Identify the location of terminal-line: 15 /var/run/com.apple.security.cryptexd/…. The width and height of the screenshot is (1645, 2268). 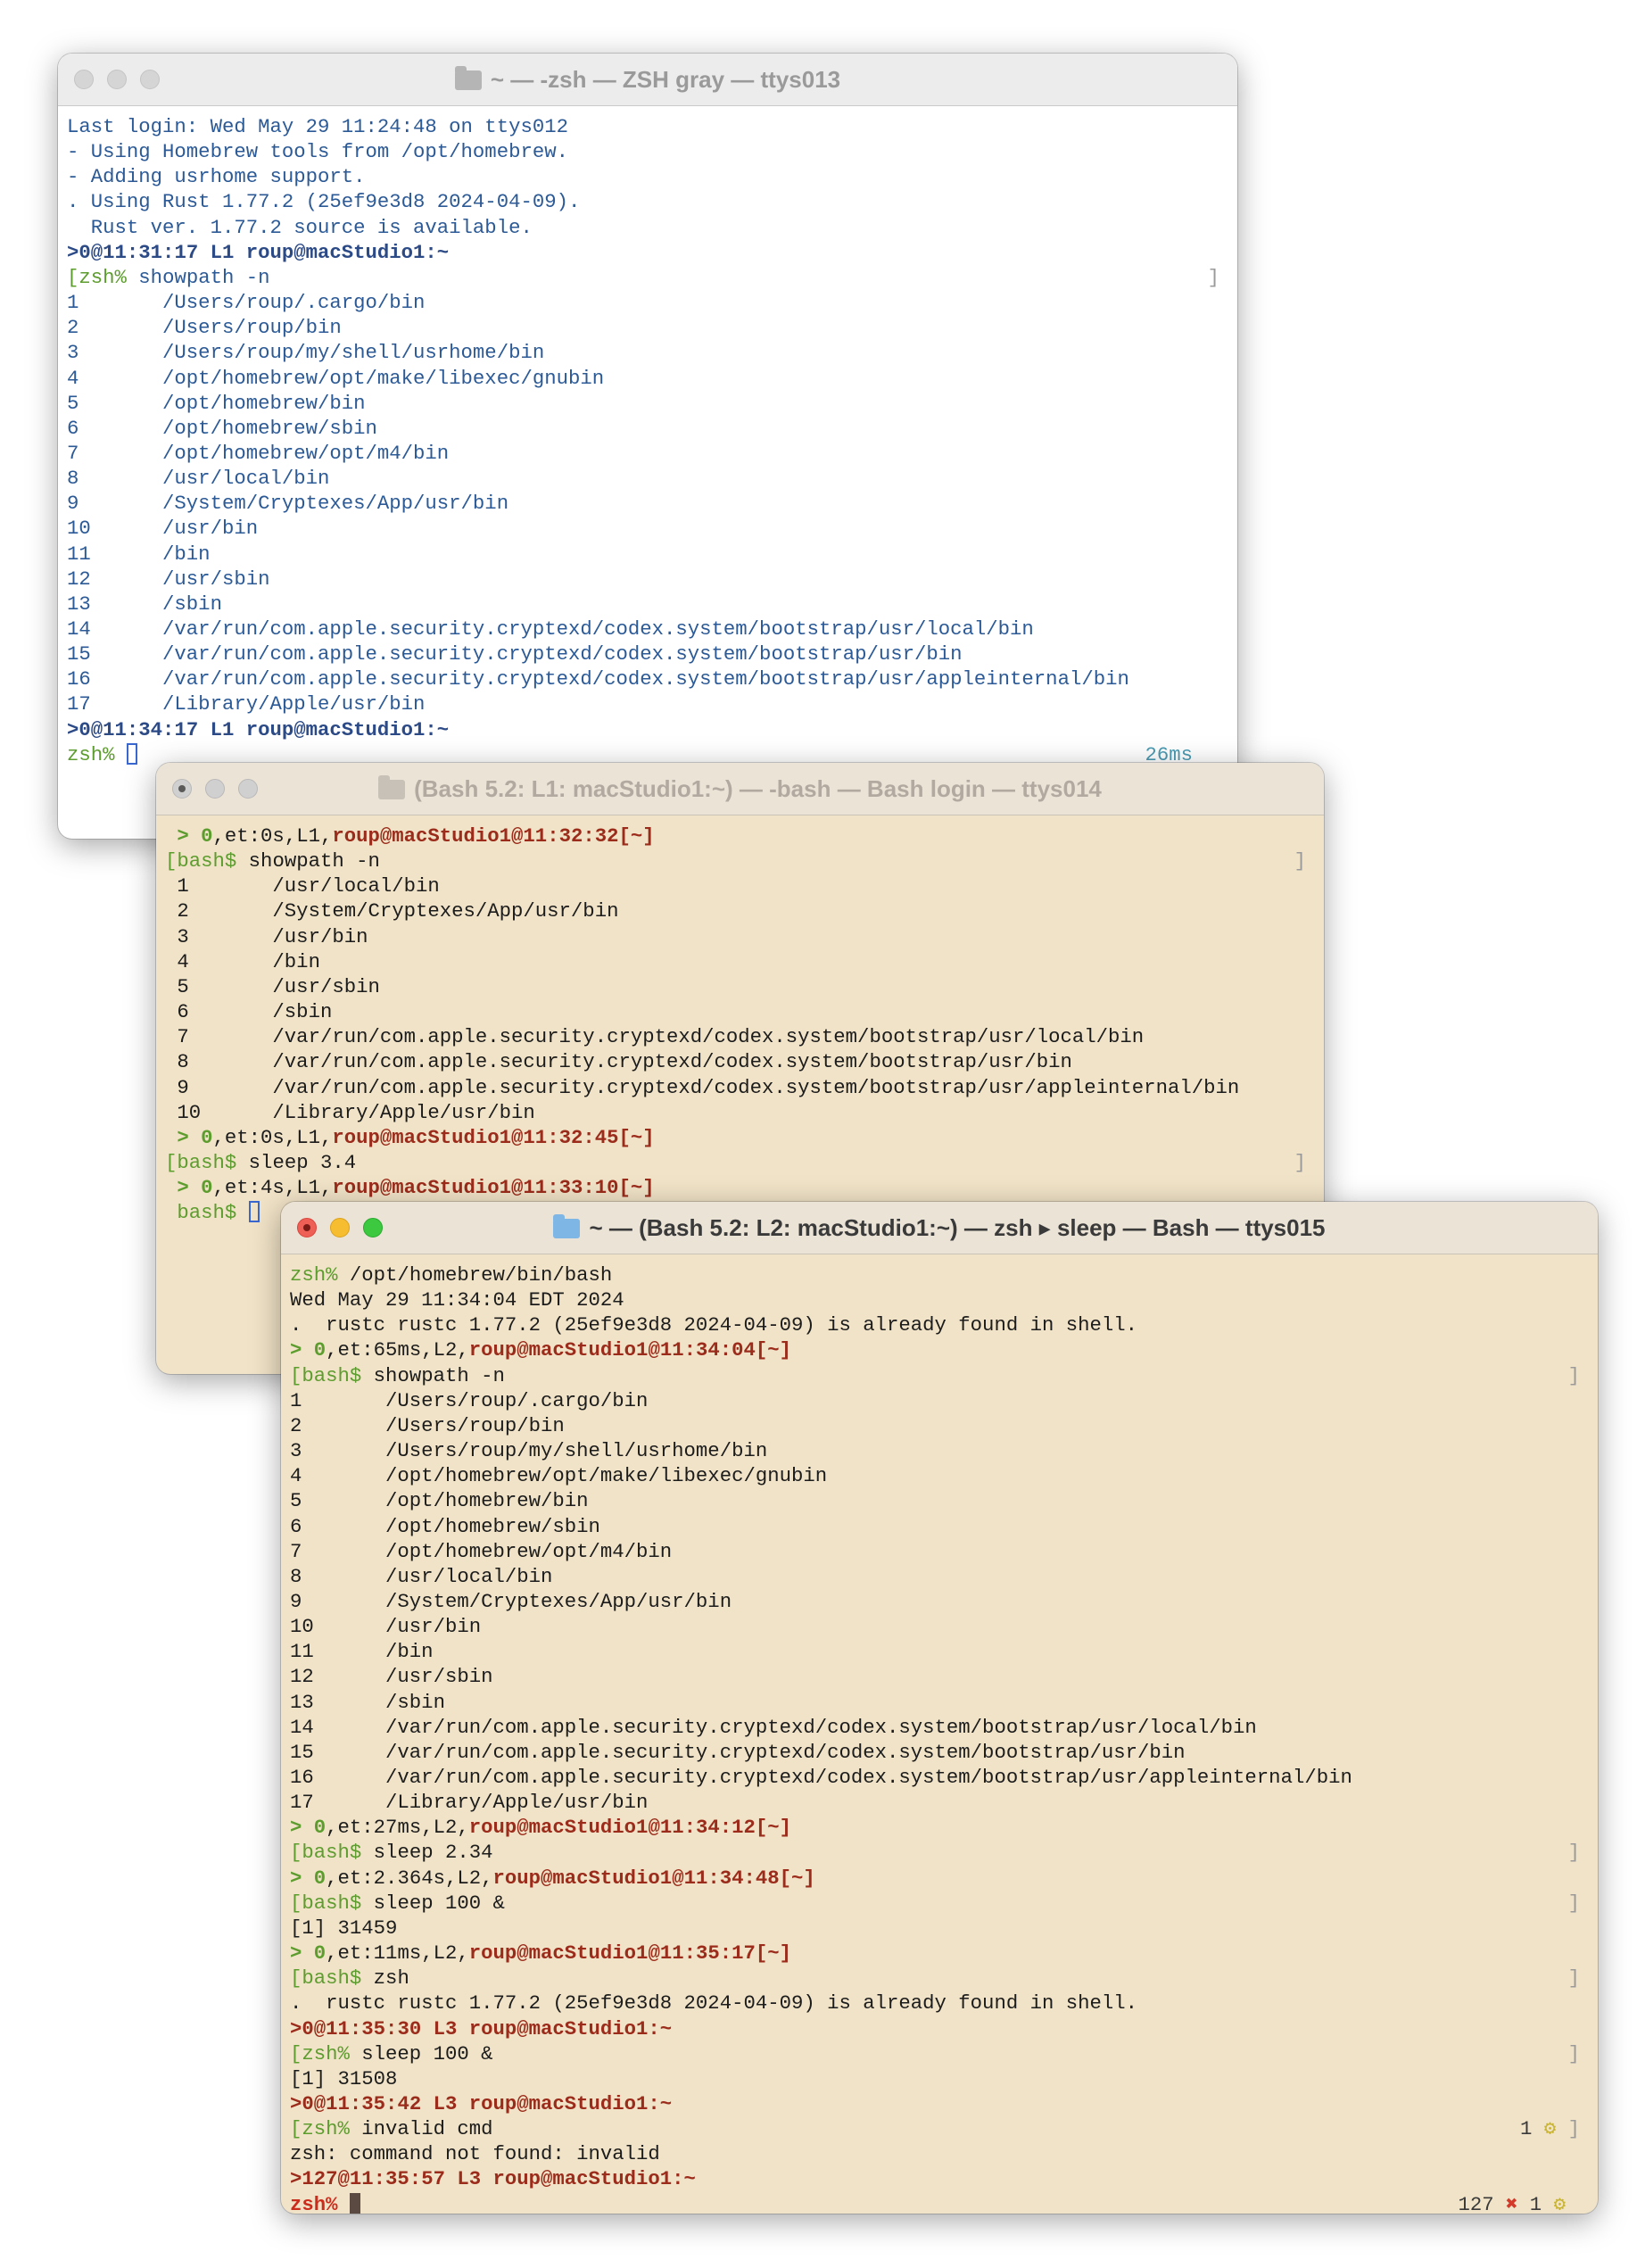
(939, 1752).